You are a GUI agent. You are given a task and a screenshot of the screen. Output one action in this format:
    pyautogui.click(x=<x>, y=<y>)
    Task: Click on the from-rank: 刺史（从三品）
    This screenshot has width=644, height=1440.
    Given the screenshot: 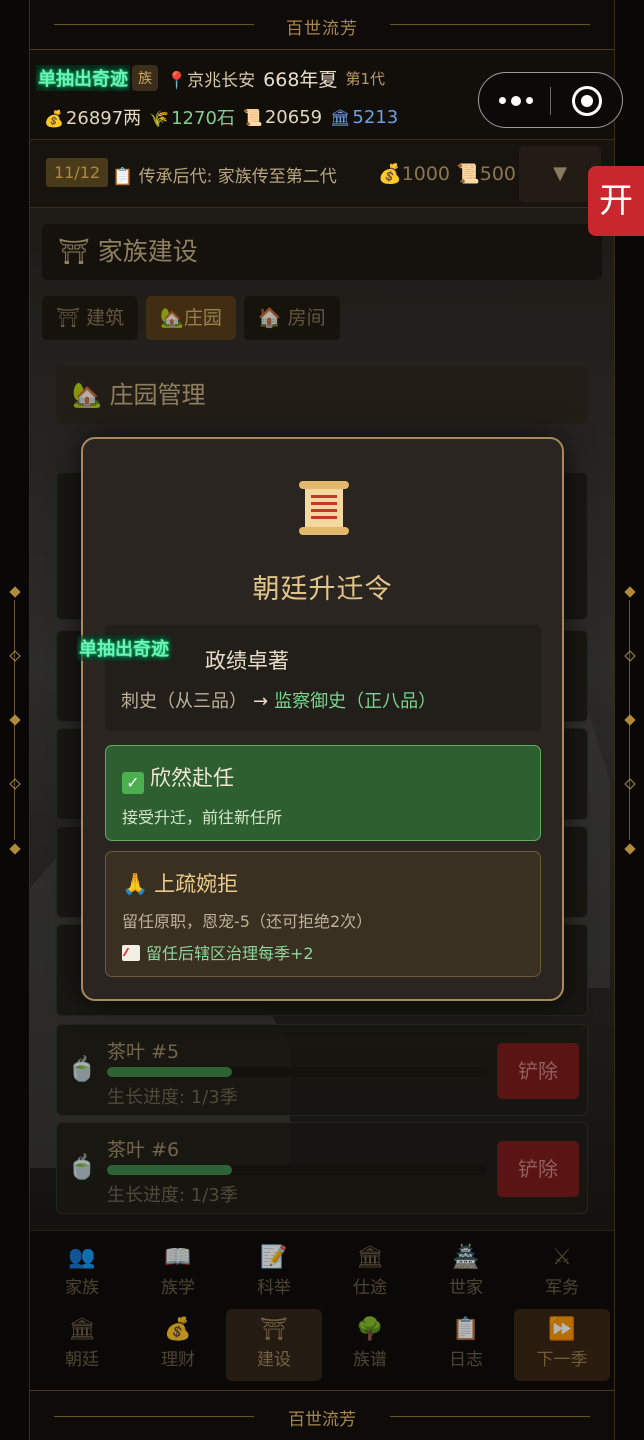 What is the action you would take?
    pyautogui.click(x=184, y=701)
    